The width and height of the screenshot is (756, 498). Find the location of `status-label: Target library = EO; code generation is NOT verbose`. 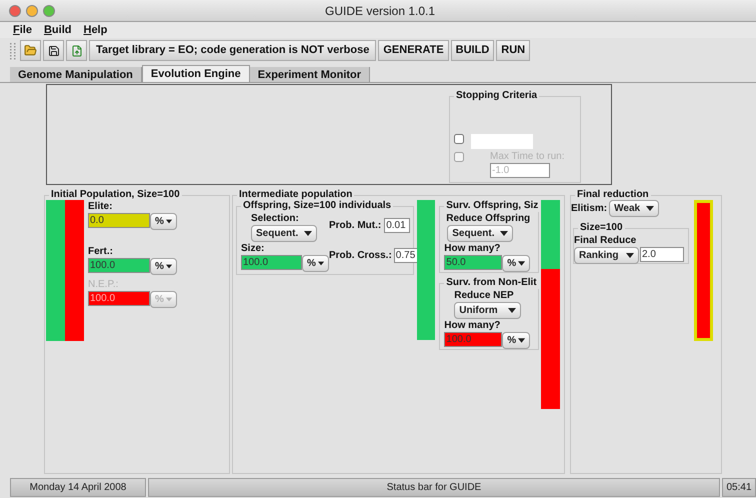

status-label: Target library = EO; code generation is NOT verbose is located at coordinates (232, 50).